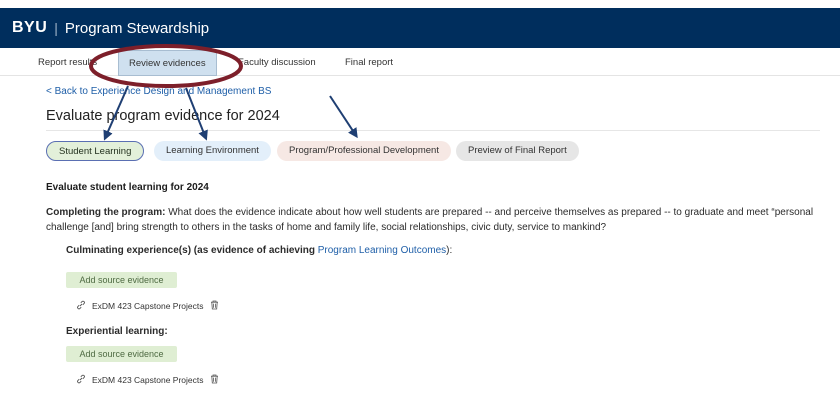  What do you see at coordinates (517, 151) in the screenshot?
I see `pill-preview-final-report: Preview of Final Report` at bounding box center [517, 151].